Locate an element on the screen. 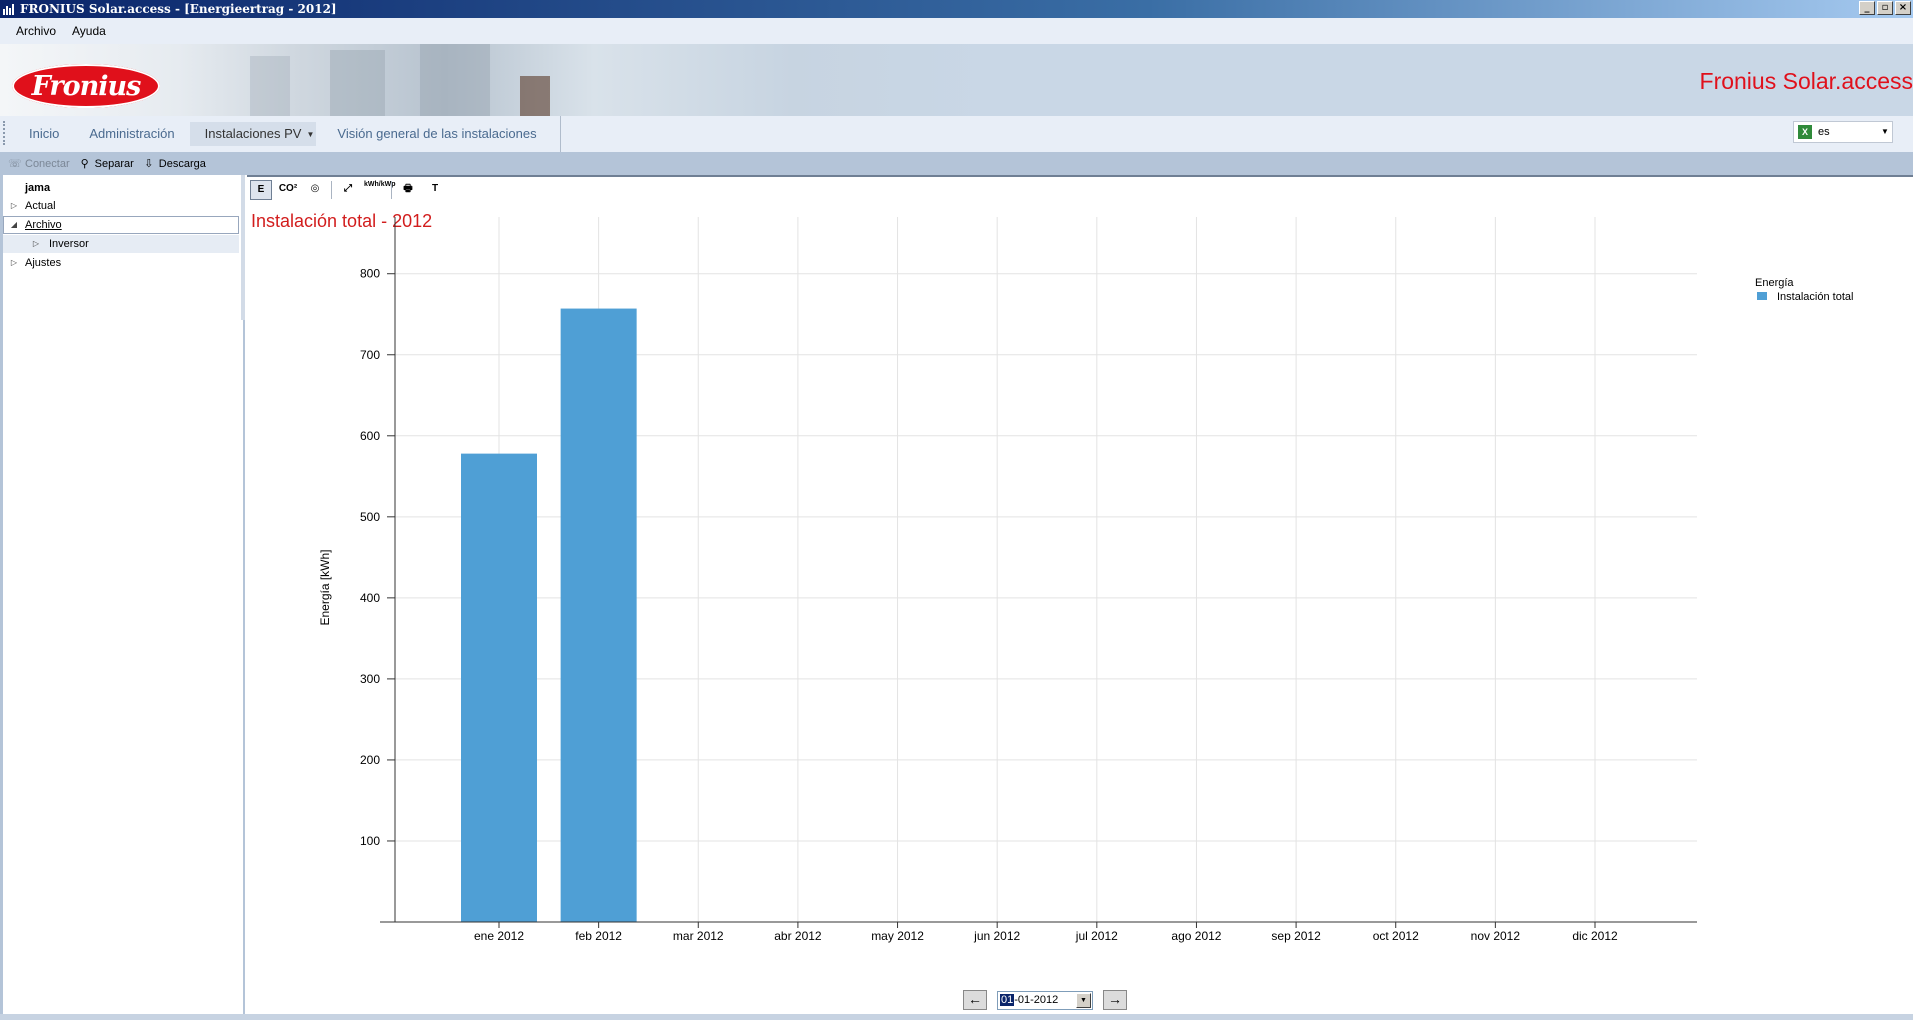 The width and height of the screenshot is (1913, 1020). menu-archivo: Archivo is located at coordinates (36, 31).